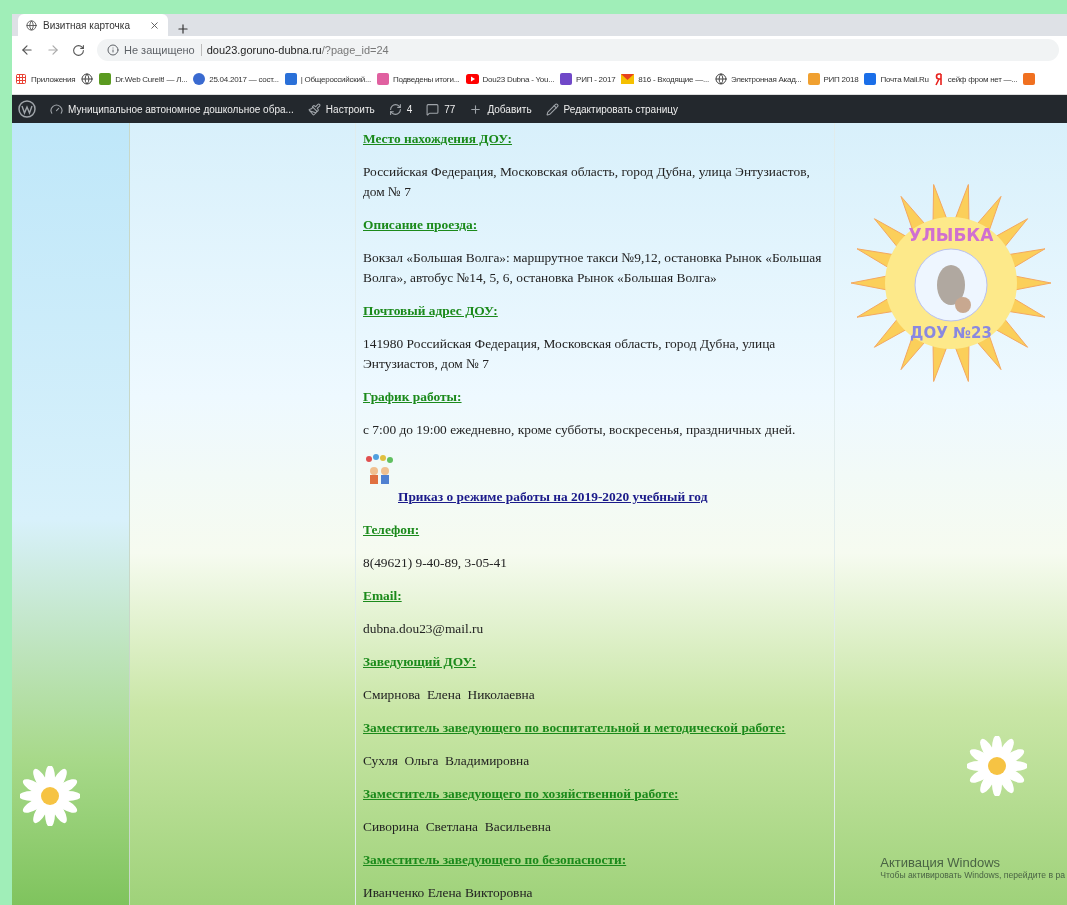  What do you see at coordinates (578, 50) in the screenshot?
I see `address-field: Не защищено dou23.goruno-dubna.ru/?page_id=24` at bounding box center [578, 50].